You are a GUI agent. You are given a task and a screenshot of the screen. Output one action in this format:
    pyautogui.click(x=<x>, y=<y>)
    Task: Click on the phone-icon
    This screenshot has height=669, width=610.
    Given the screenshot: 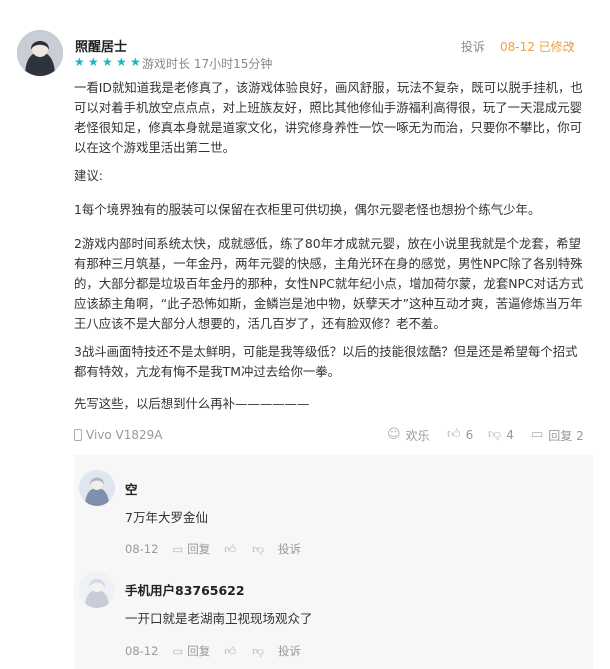 What is the action you would take?
    pyautogui.click(x=78, y=435)
    